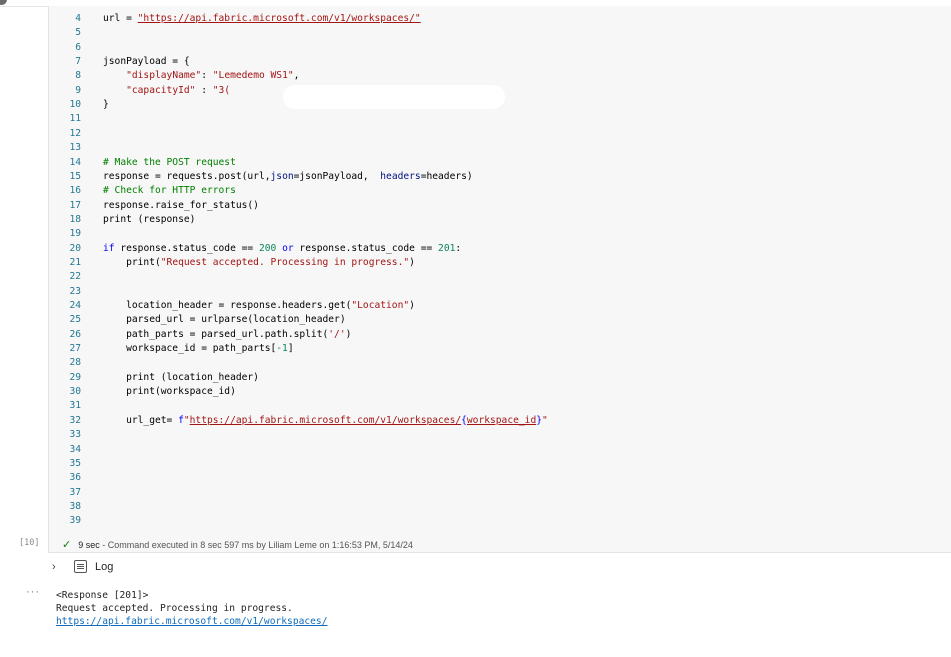  Describe the element at coordinates (75, 377) in the screenshot. I see `line-number: 29` at that location.